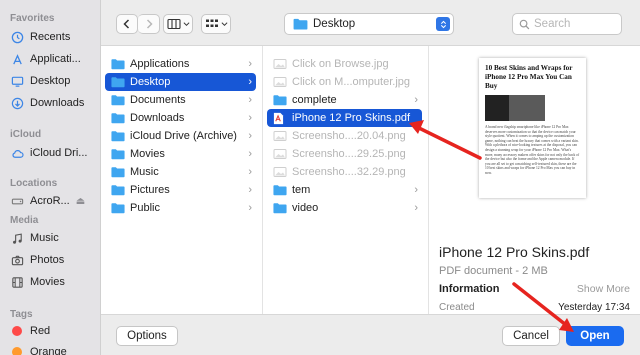  I want to click on row-label: Click on M...omputer.jpg, so click(351, 82).